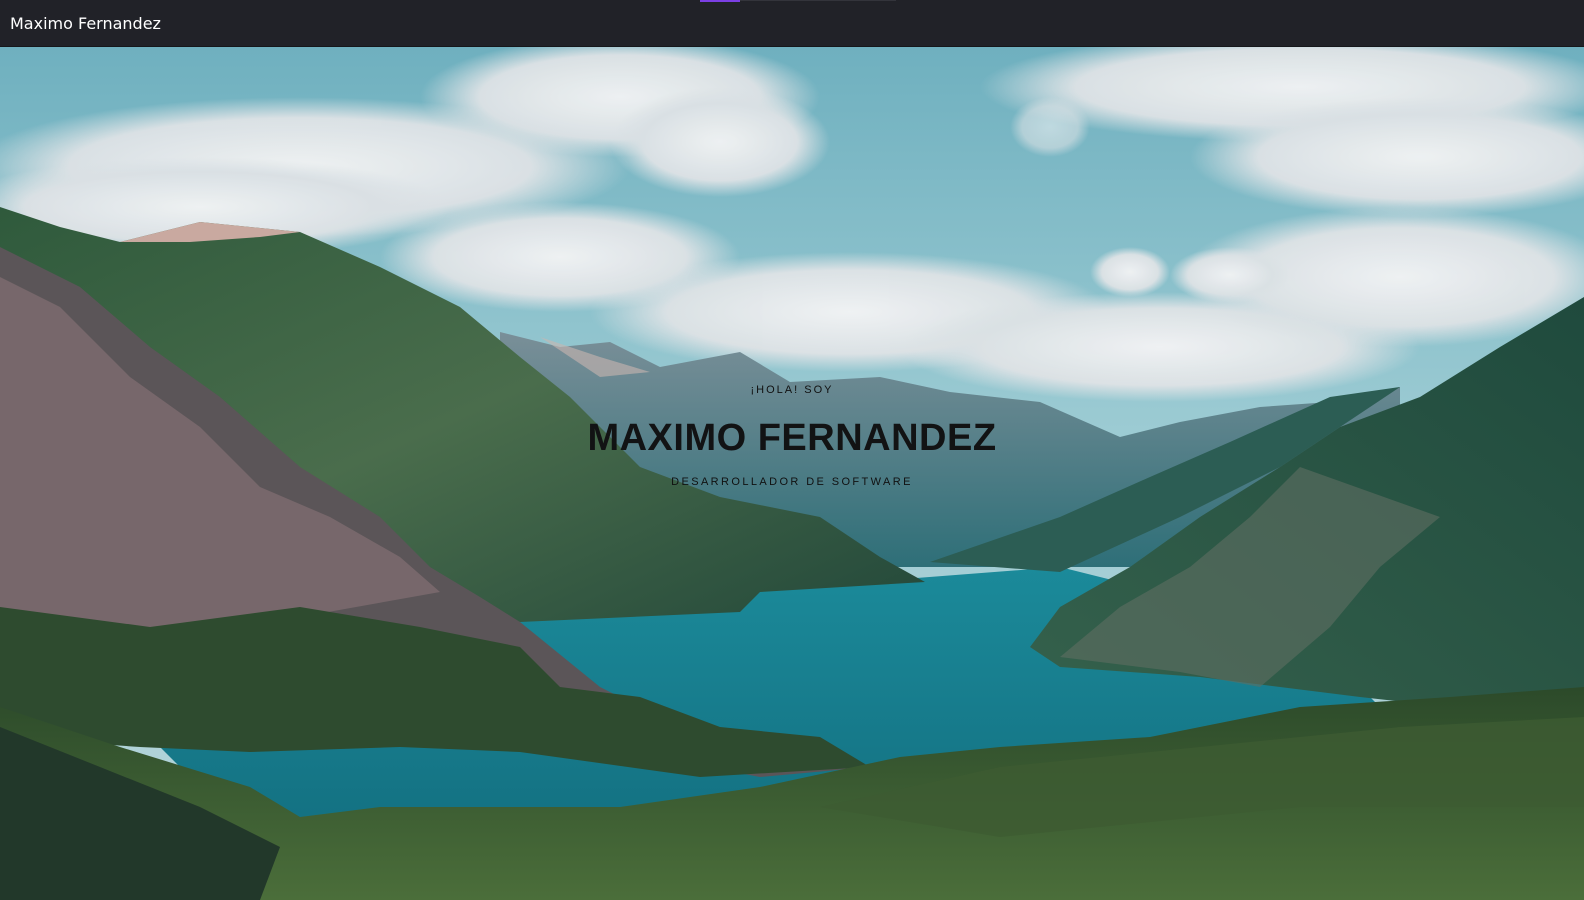  Describe the element at coordinates (818, 0) in the screenshot. I see `navbar-divider-line` at that location.